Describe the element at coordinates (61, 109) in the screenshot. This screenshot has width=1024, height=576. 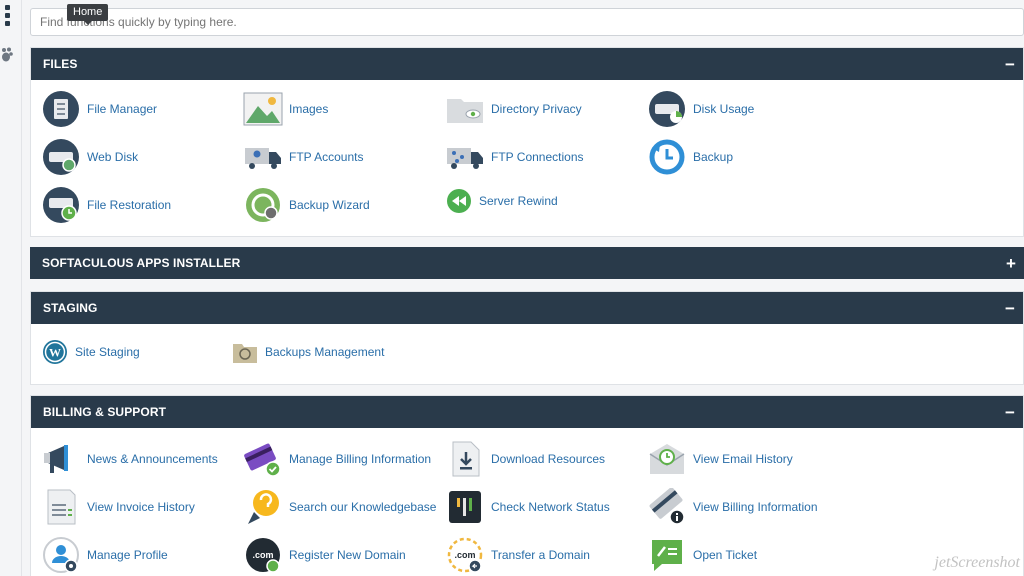
I see `file-manager-icon` at that location.